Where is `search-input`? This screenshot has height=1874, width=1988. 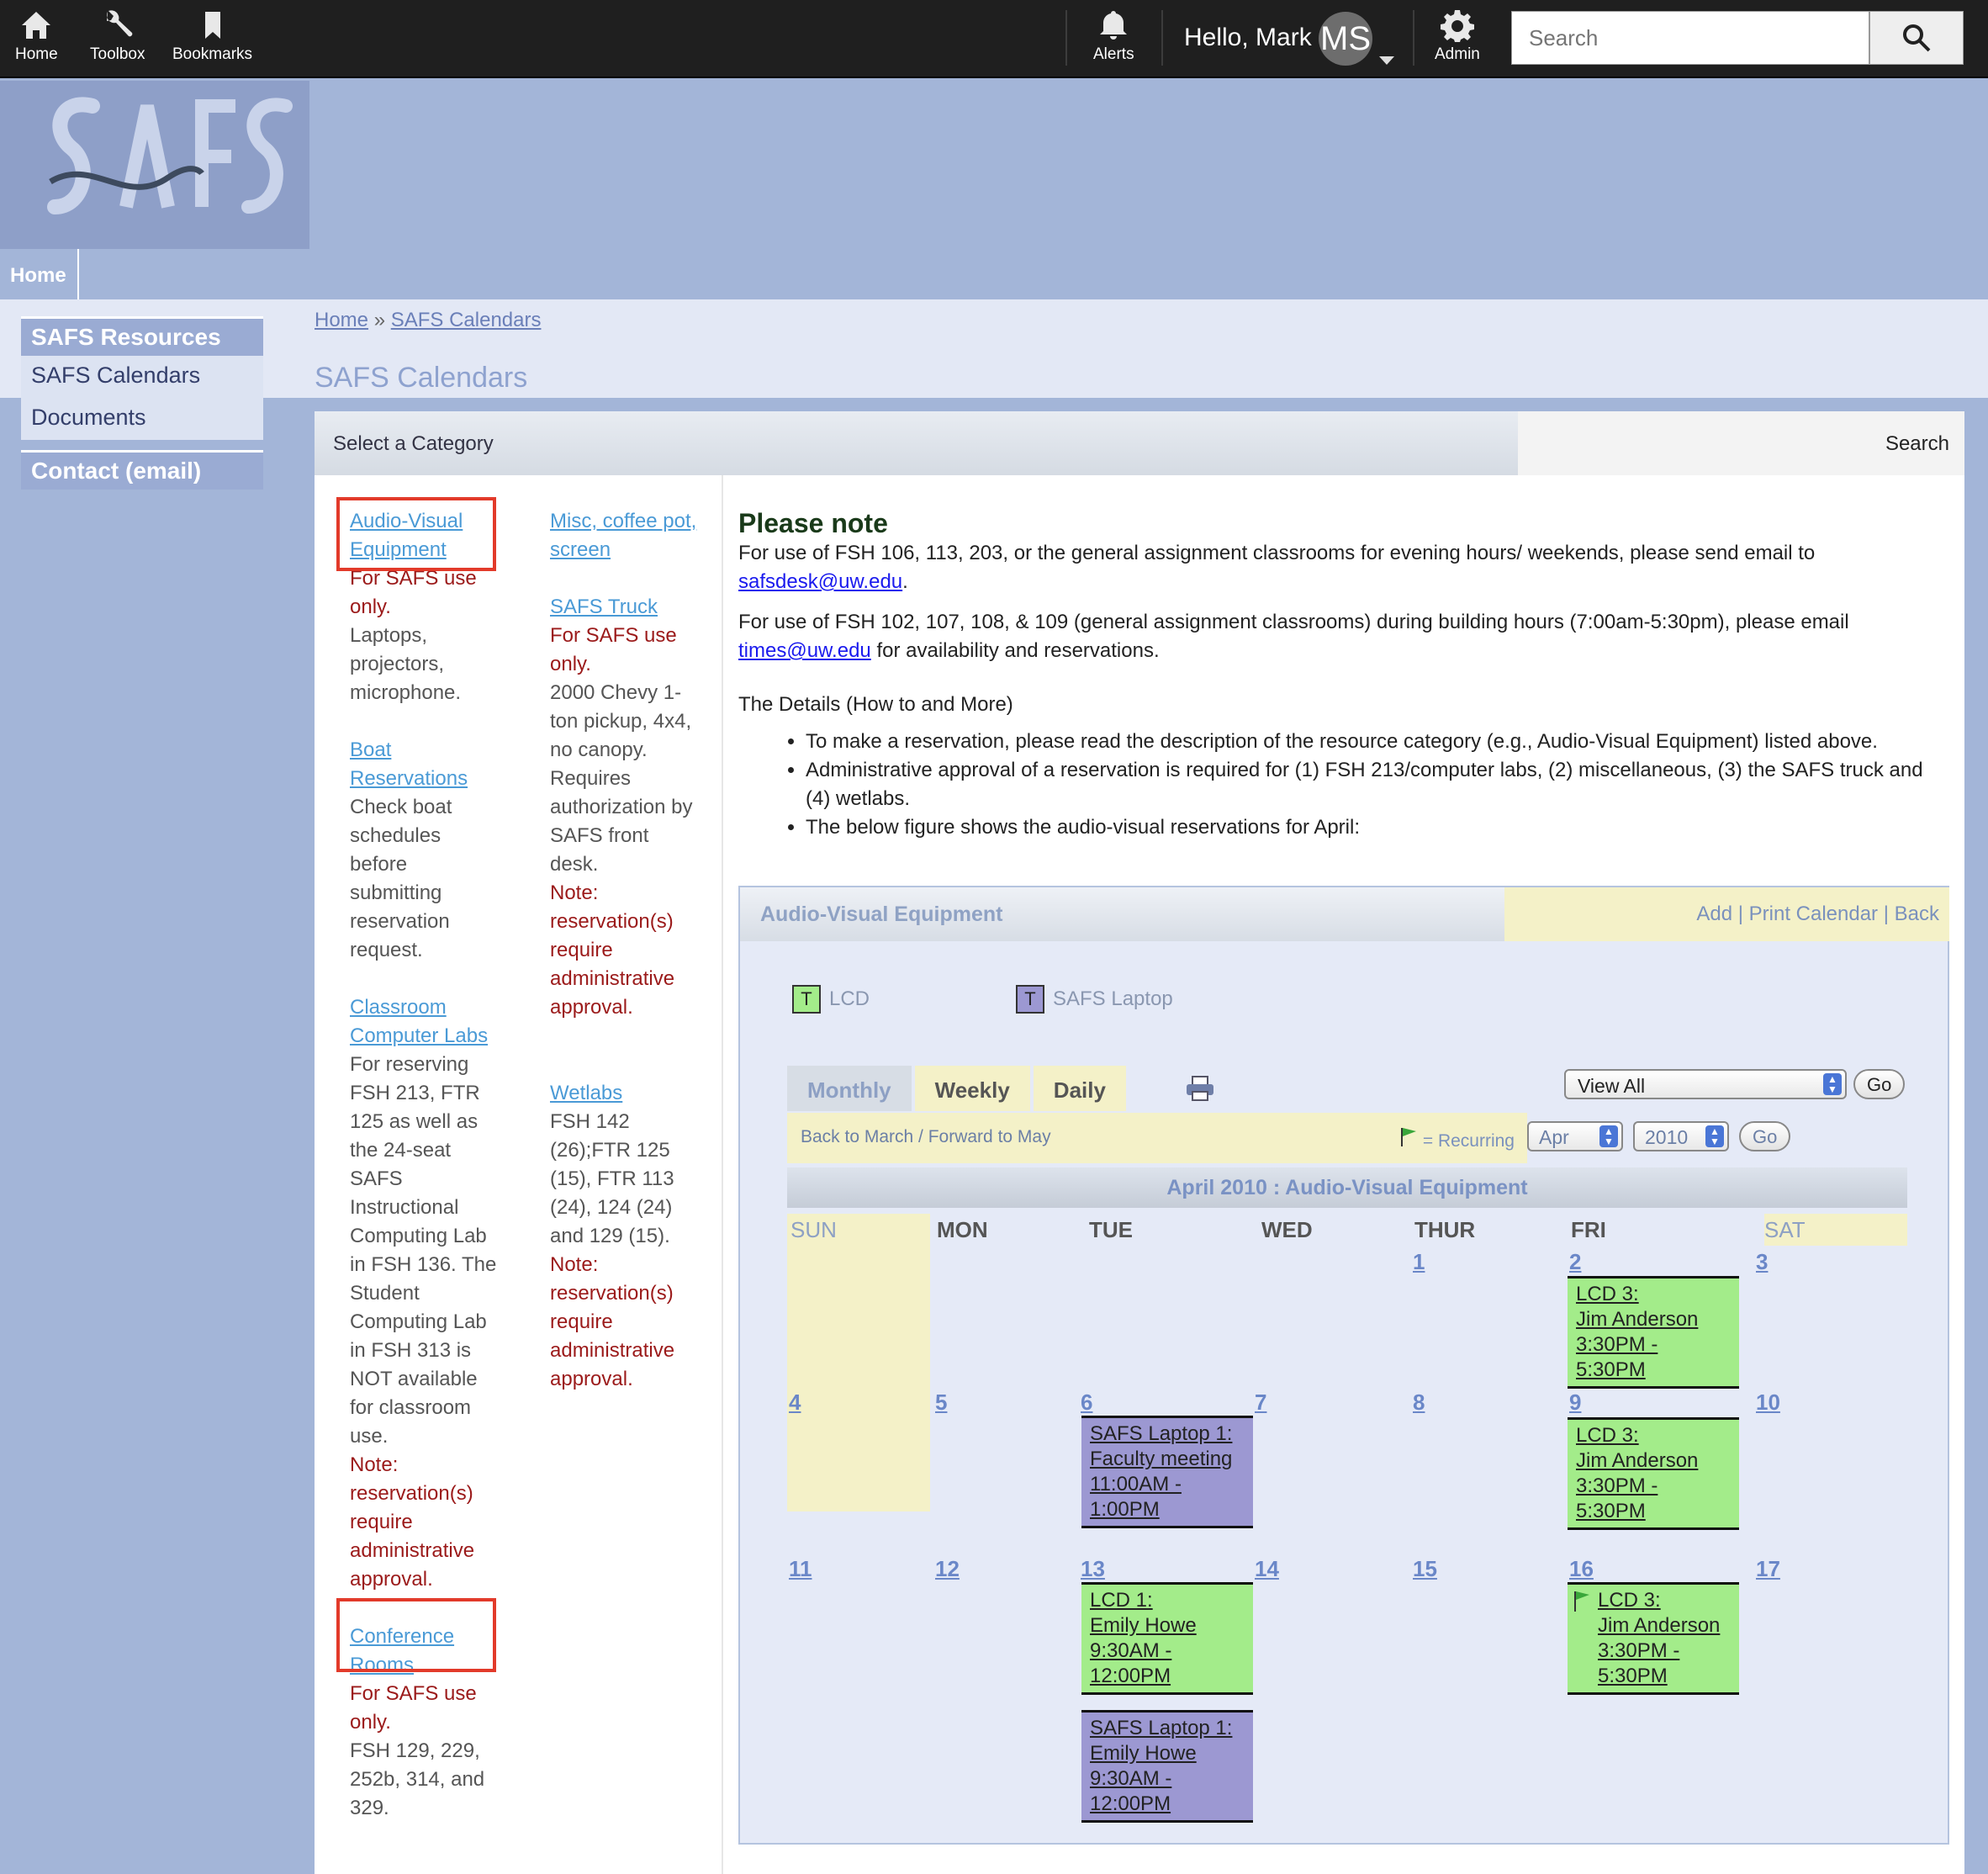
search-input is located at coordinates (1690, 38).